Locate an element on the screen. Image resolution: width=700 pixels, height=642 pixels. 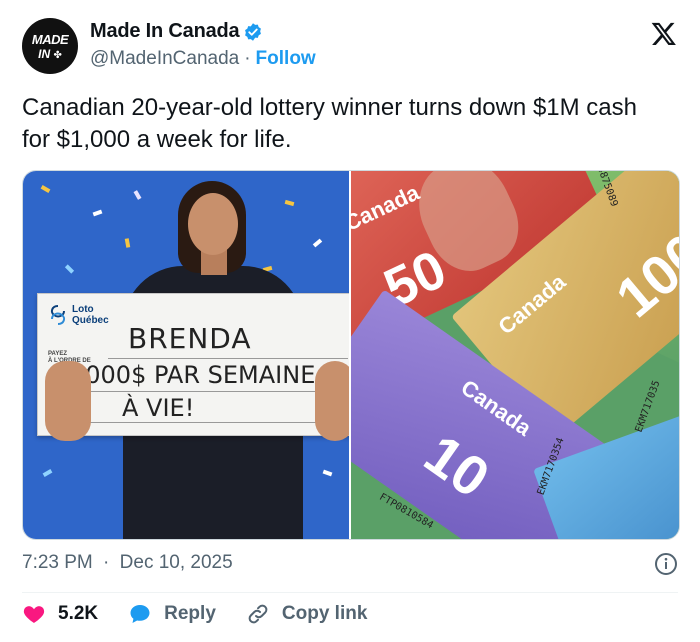
copy-link-button: Copy link is located at coordinates (307, 614).